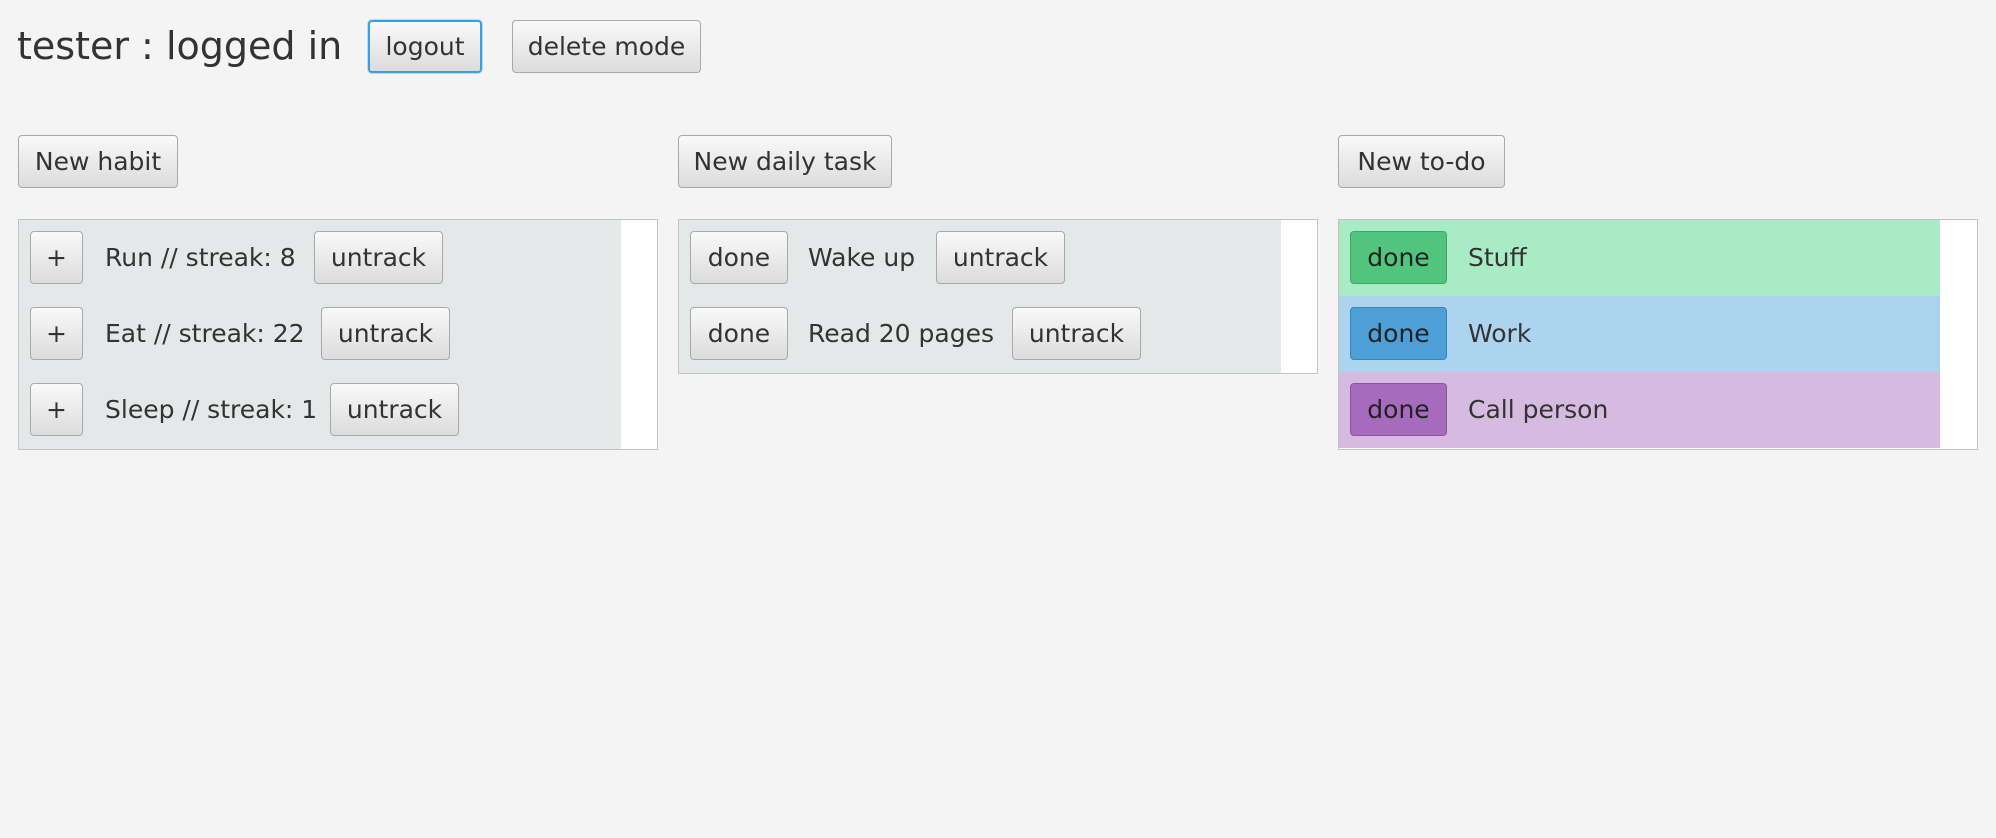 This screenshot has width=1996, height=838. I want to click on habit-label-run: Run // streak: 8, so click(200, 257).